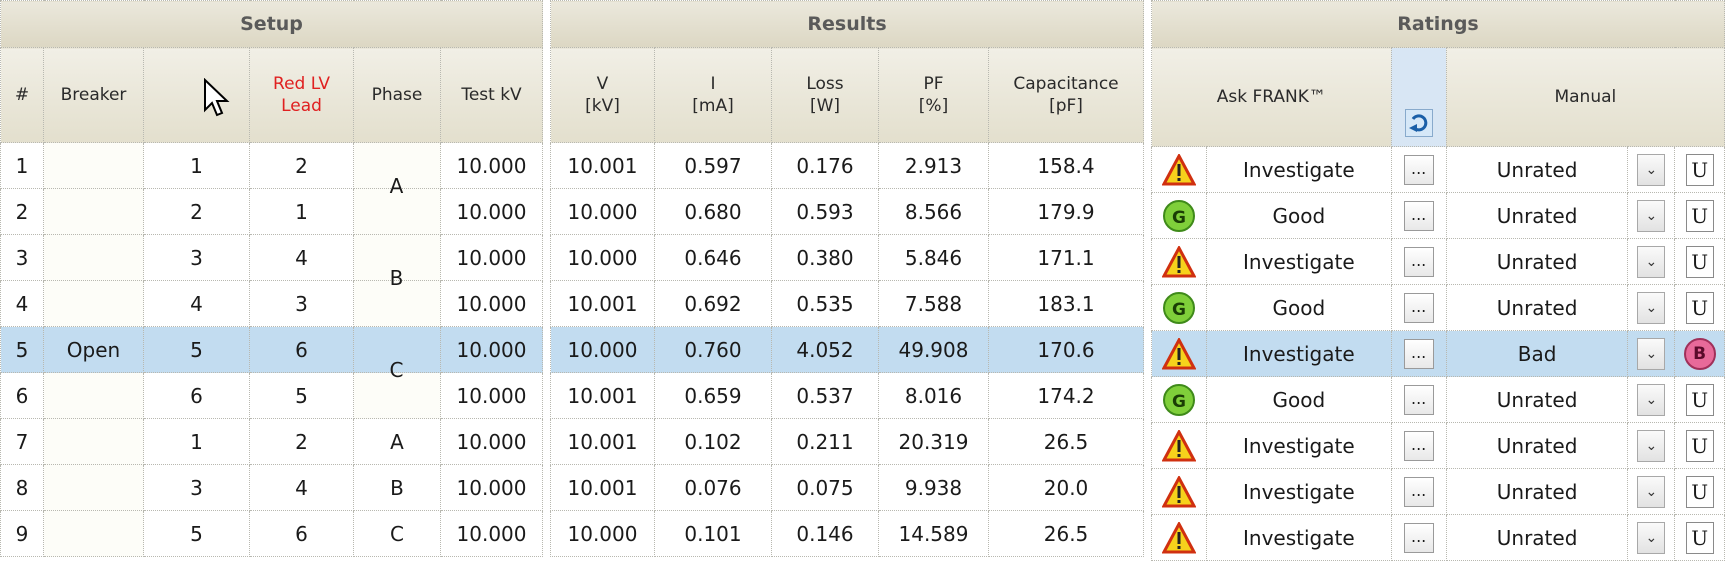  I want to click on col-red-lv-lead: Red LV Lead, so click(301, 95).